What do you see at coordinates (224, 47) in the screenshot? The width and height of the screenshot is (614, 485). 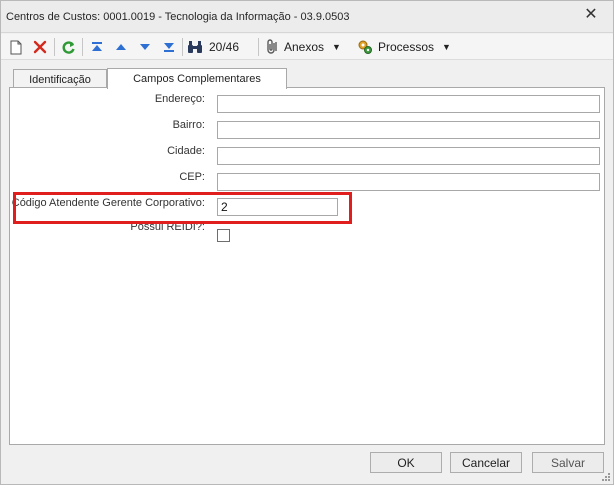 I see `record-counter: 20/46` at bounding box center [224, 47].